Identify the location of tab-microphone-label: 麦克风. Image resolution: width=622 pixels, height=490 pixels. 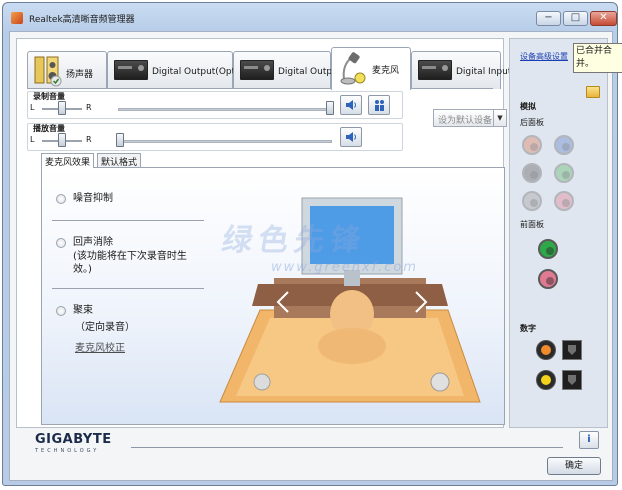
(386, 71).